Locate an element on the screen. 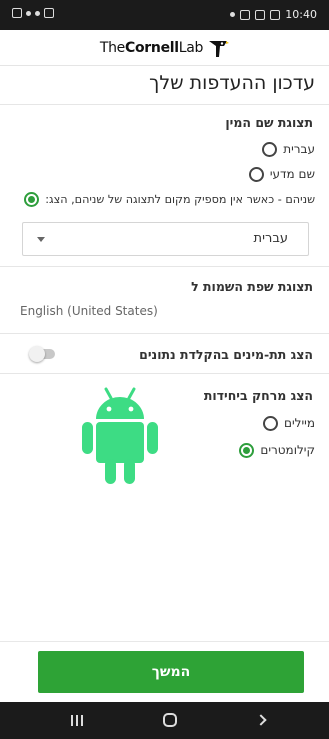 The height and width of the screenshot is (739, 329). display-language-select: עברית is located at coordinates (165, 239).